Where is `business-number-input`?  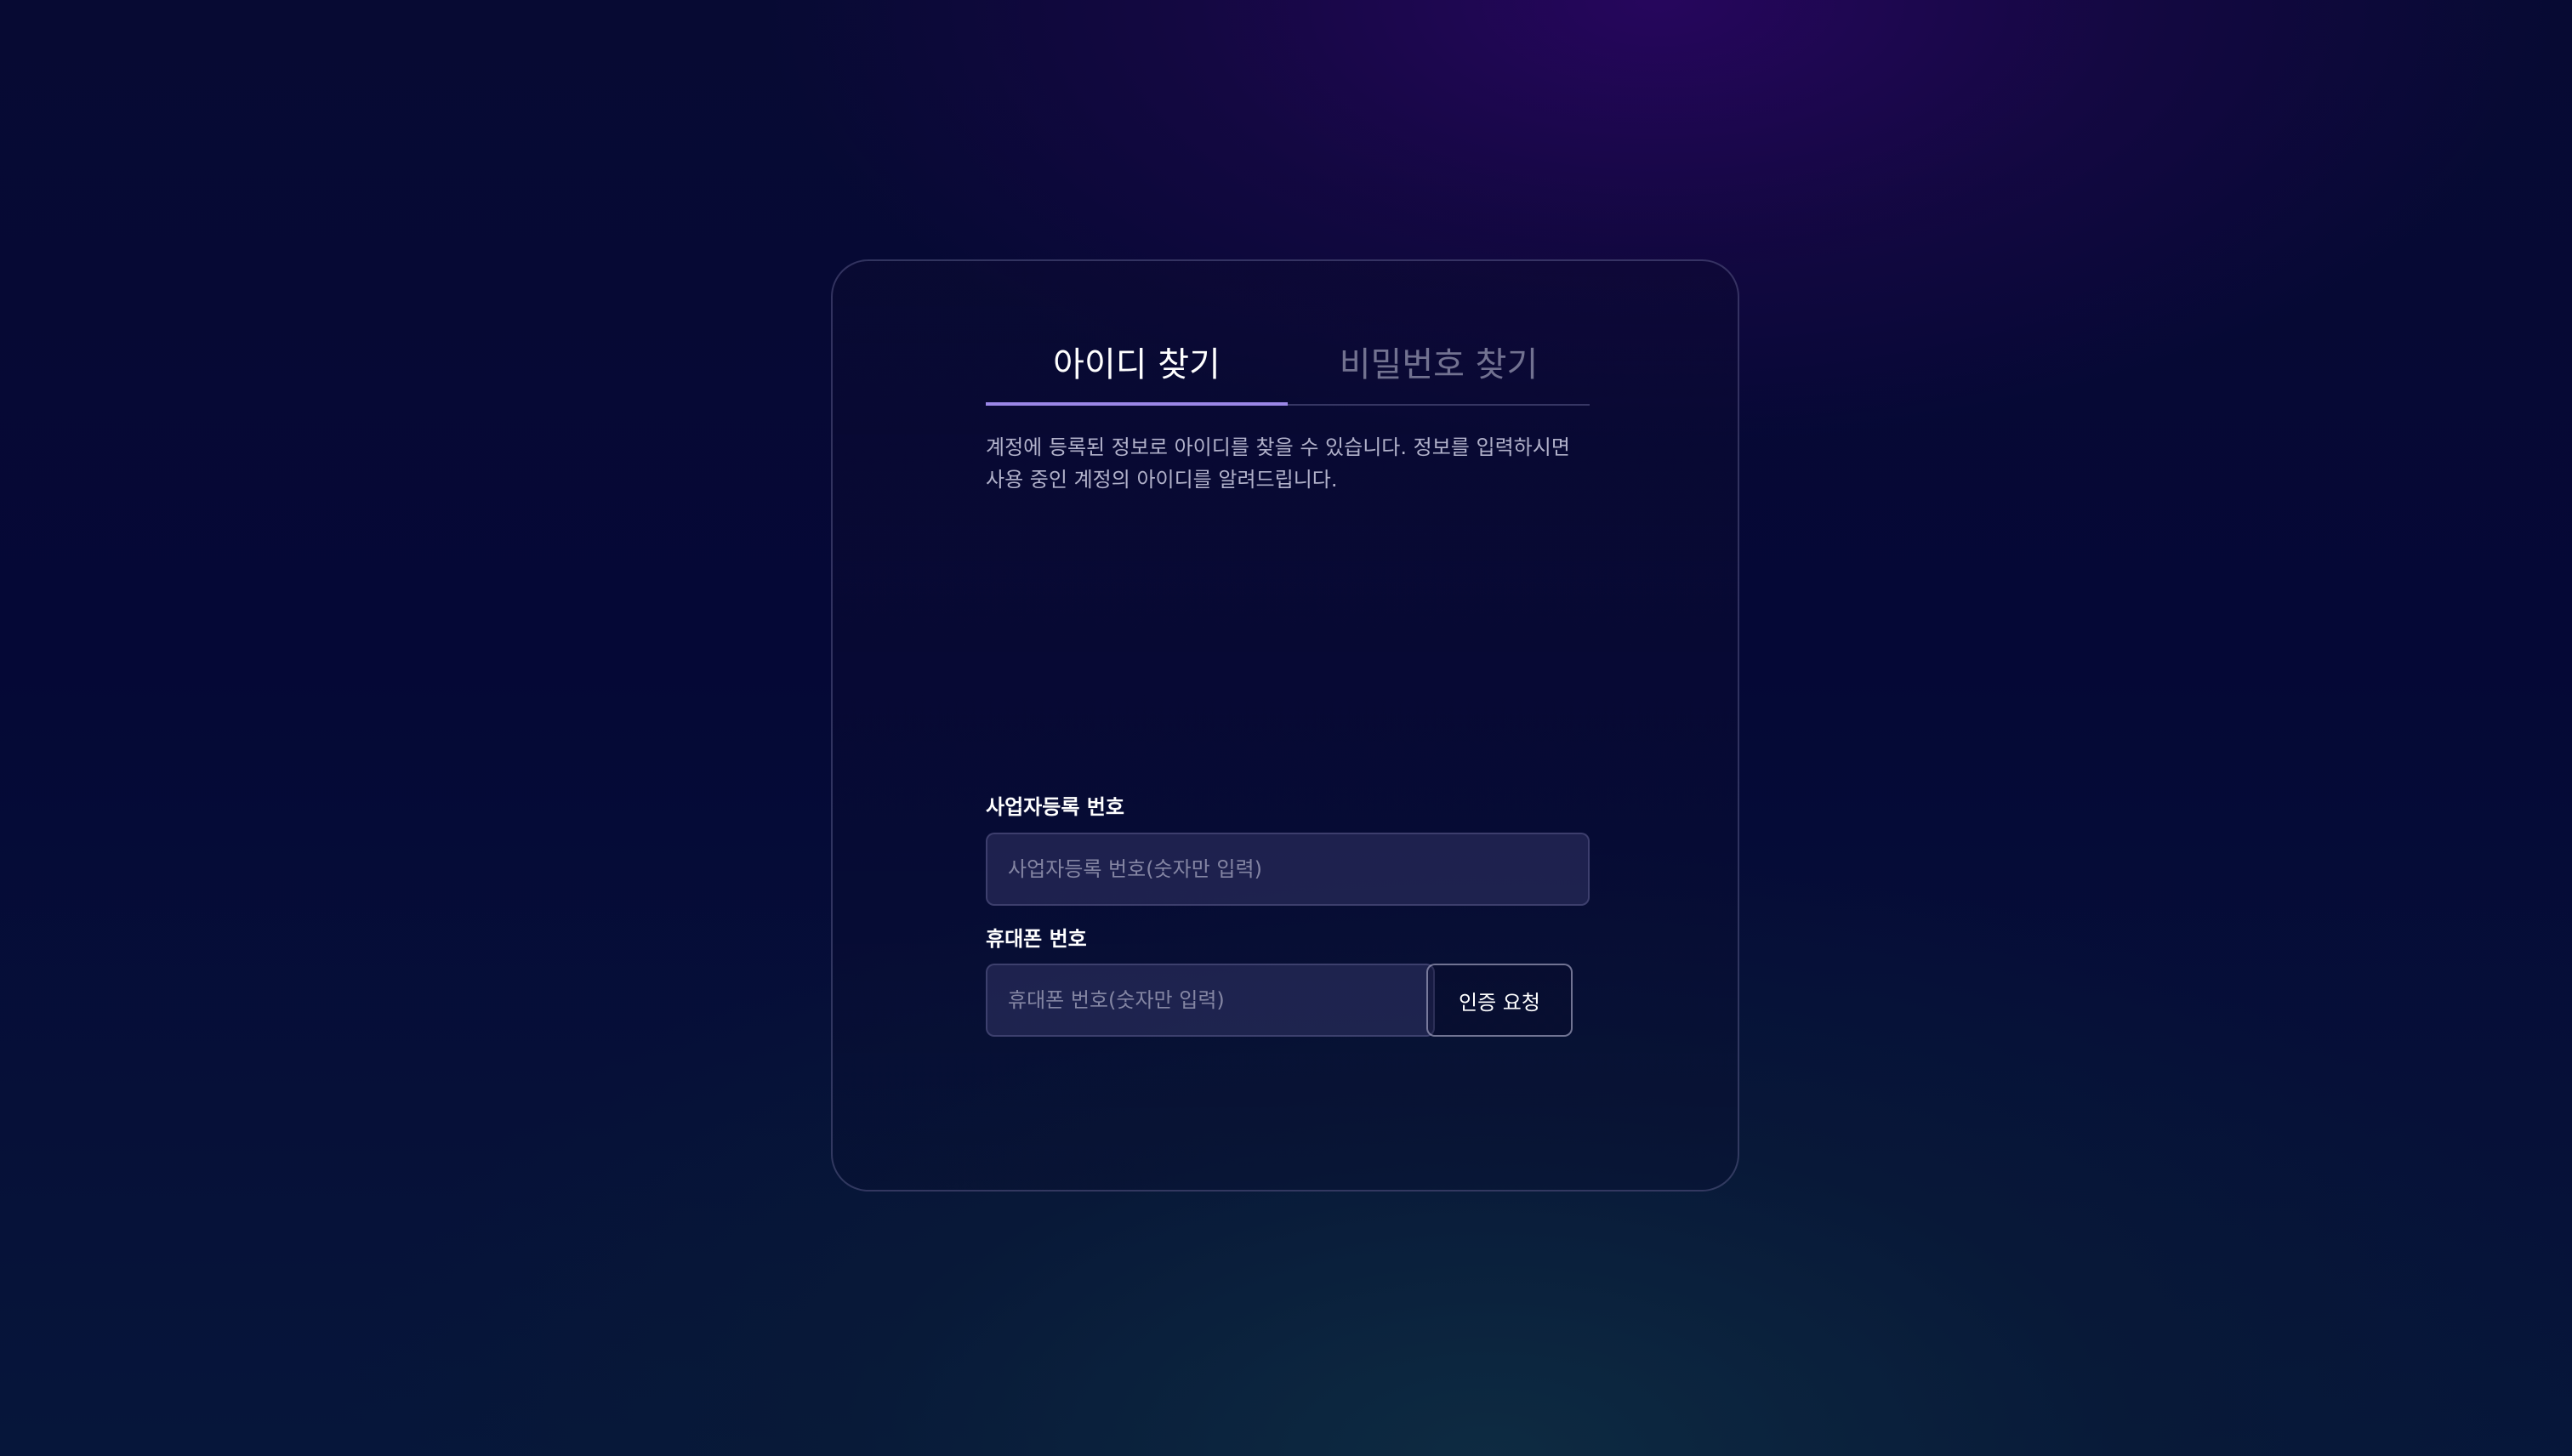 business-number-input is located at coordinates (1288, 869).